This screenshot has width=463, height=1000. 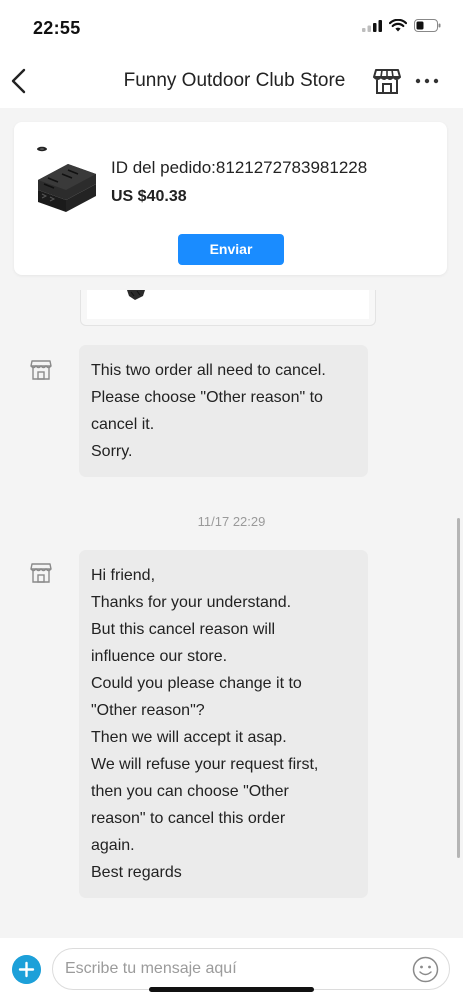 What do you see at coordinates (136, 872) in the screenshot?
I see `message-text: Best regards` at bounding box center [136, 872].